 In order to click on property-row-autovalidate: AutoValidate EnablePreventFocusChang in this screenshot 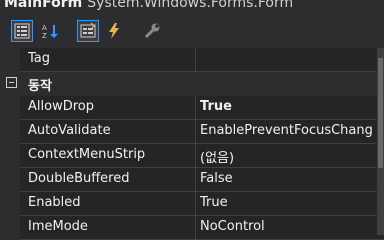, I will do `click(192, 132)`.